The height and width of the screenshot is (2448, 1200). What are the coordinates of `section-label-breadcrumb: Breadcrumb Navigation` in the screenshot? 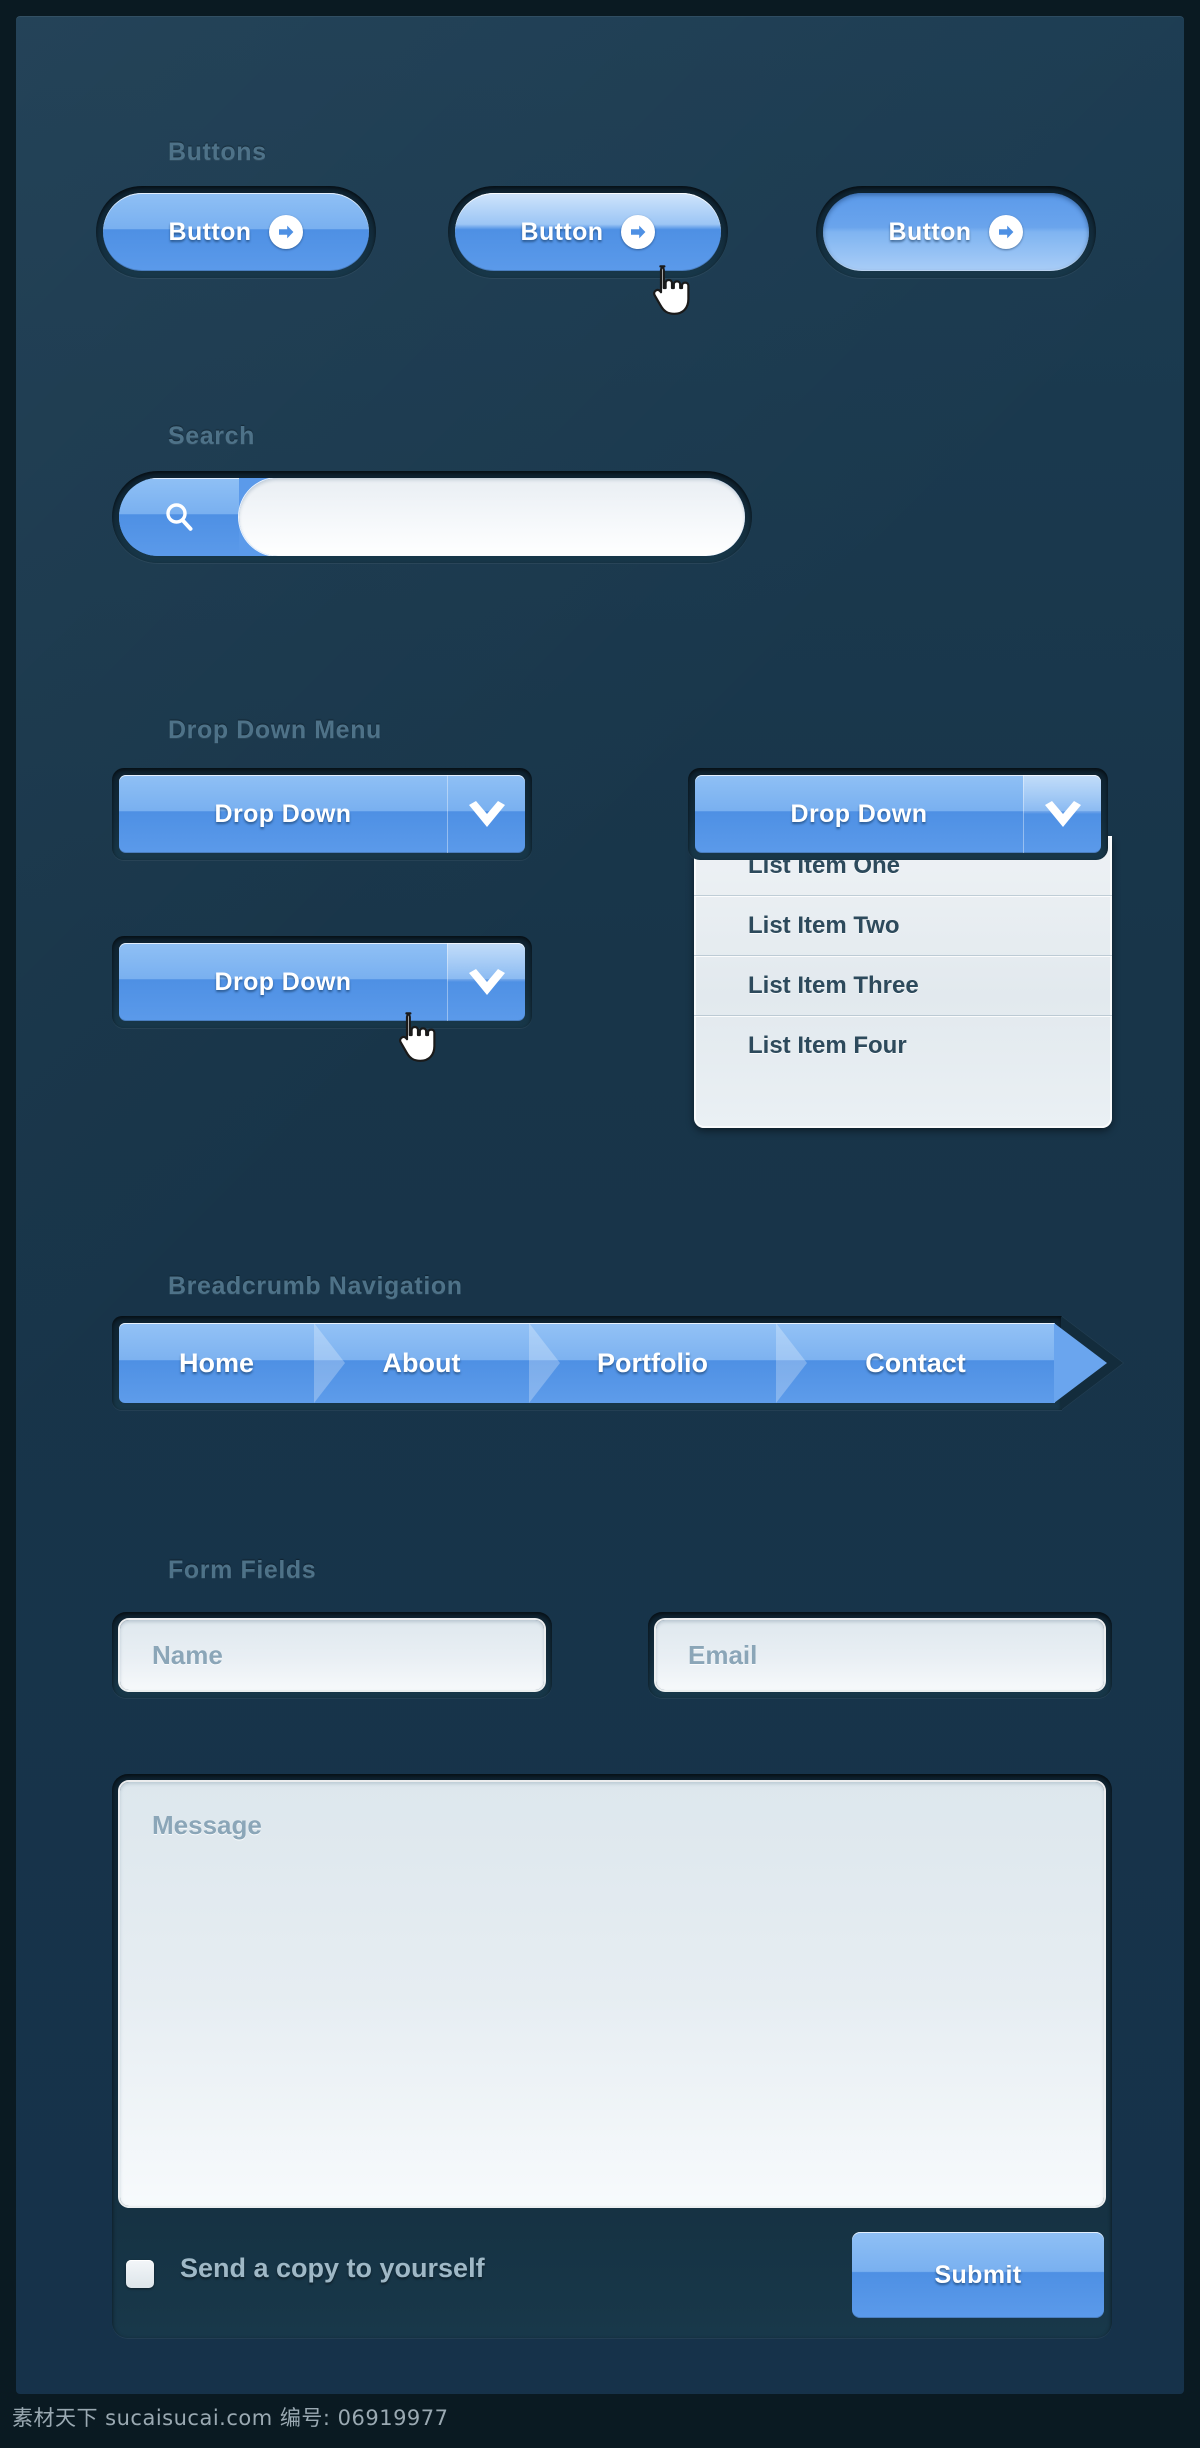 It's located at (315, 1286).